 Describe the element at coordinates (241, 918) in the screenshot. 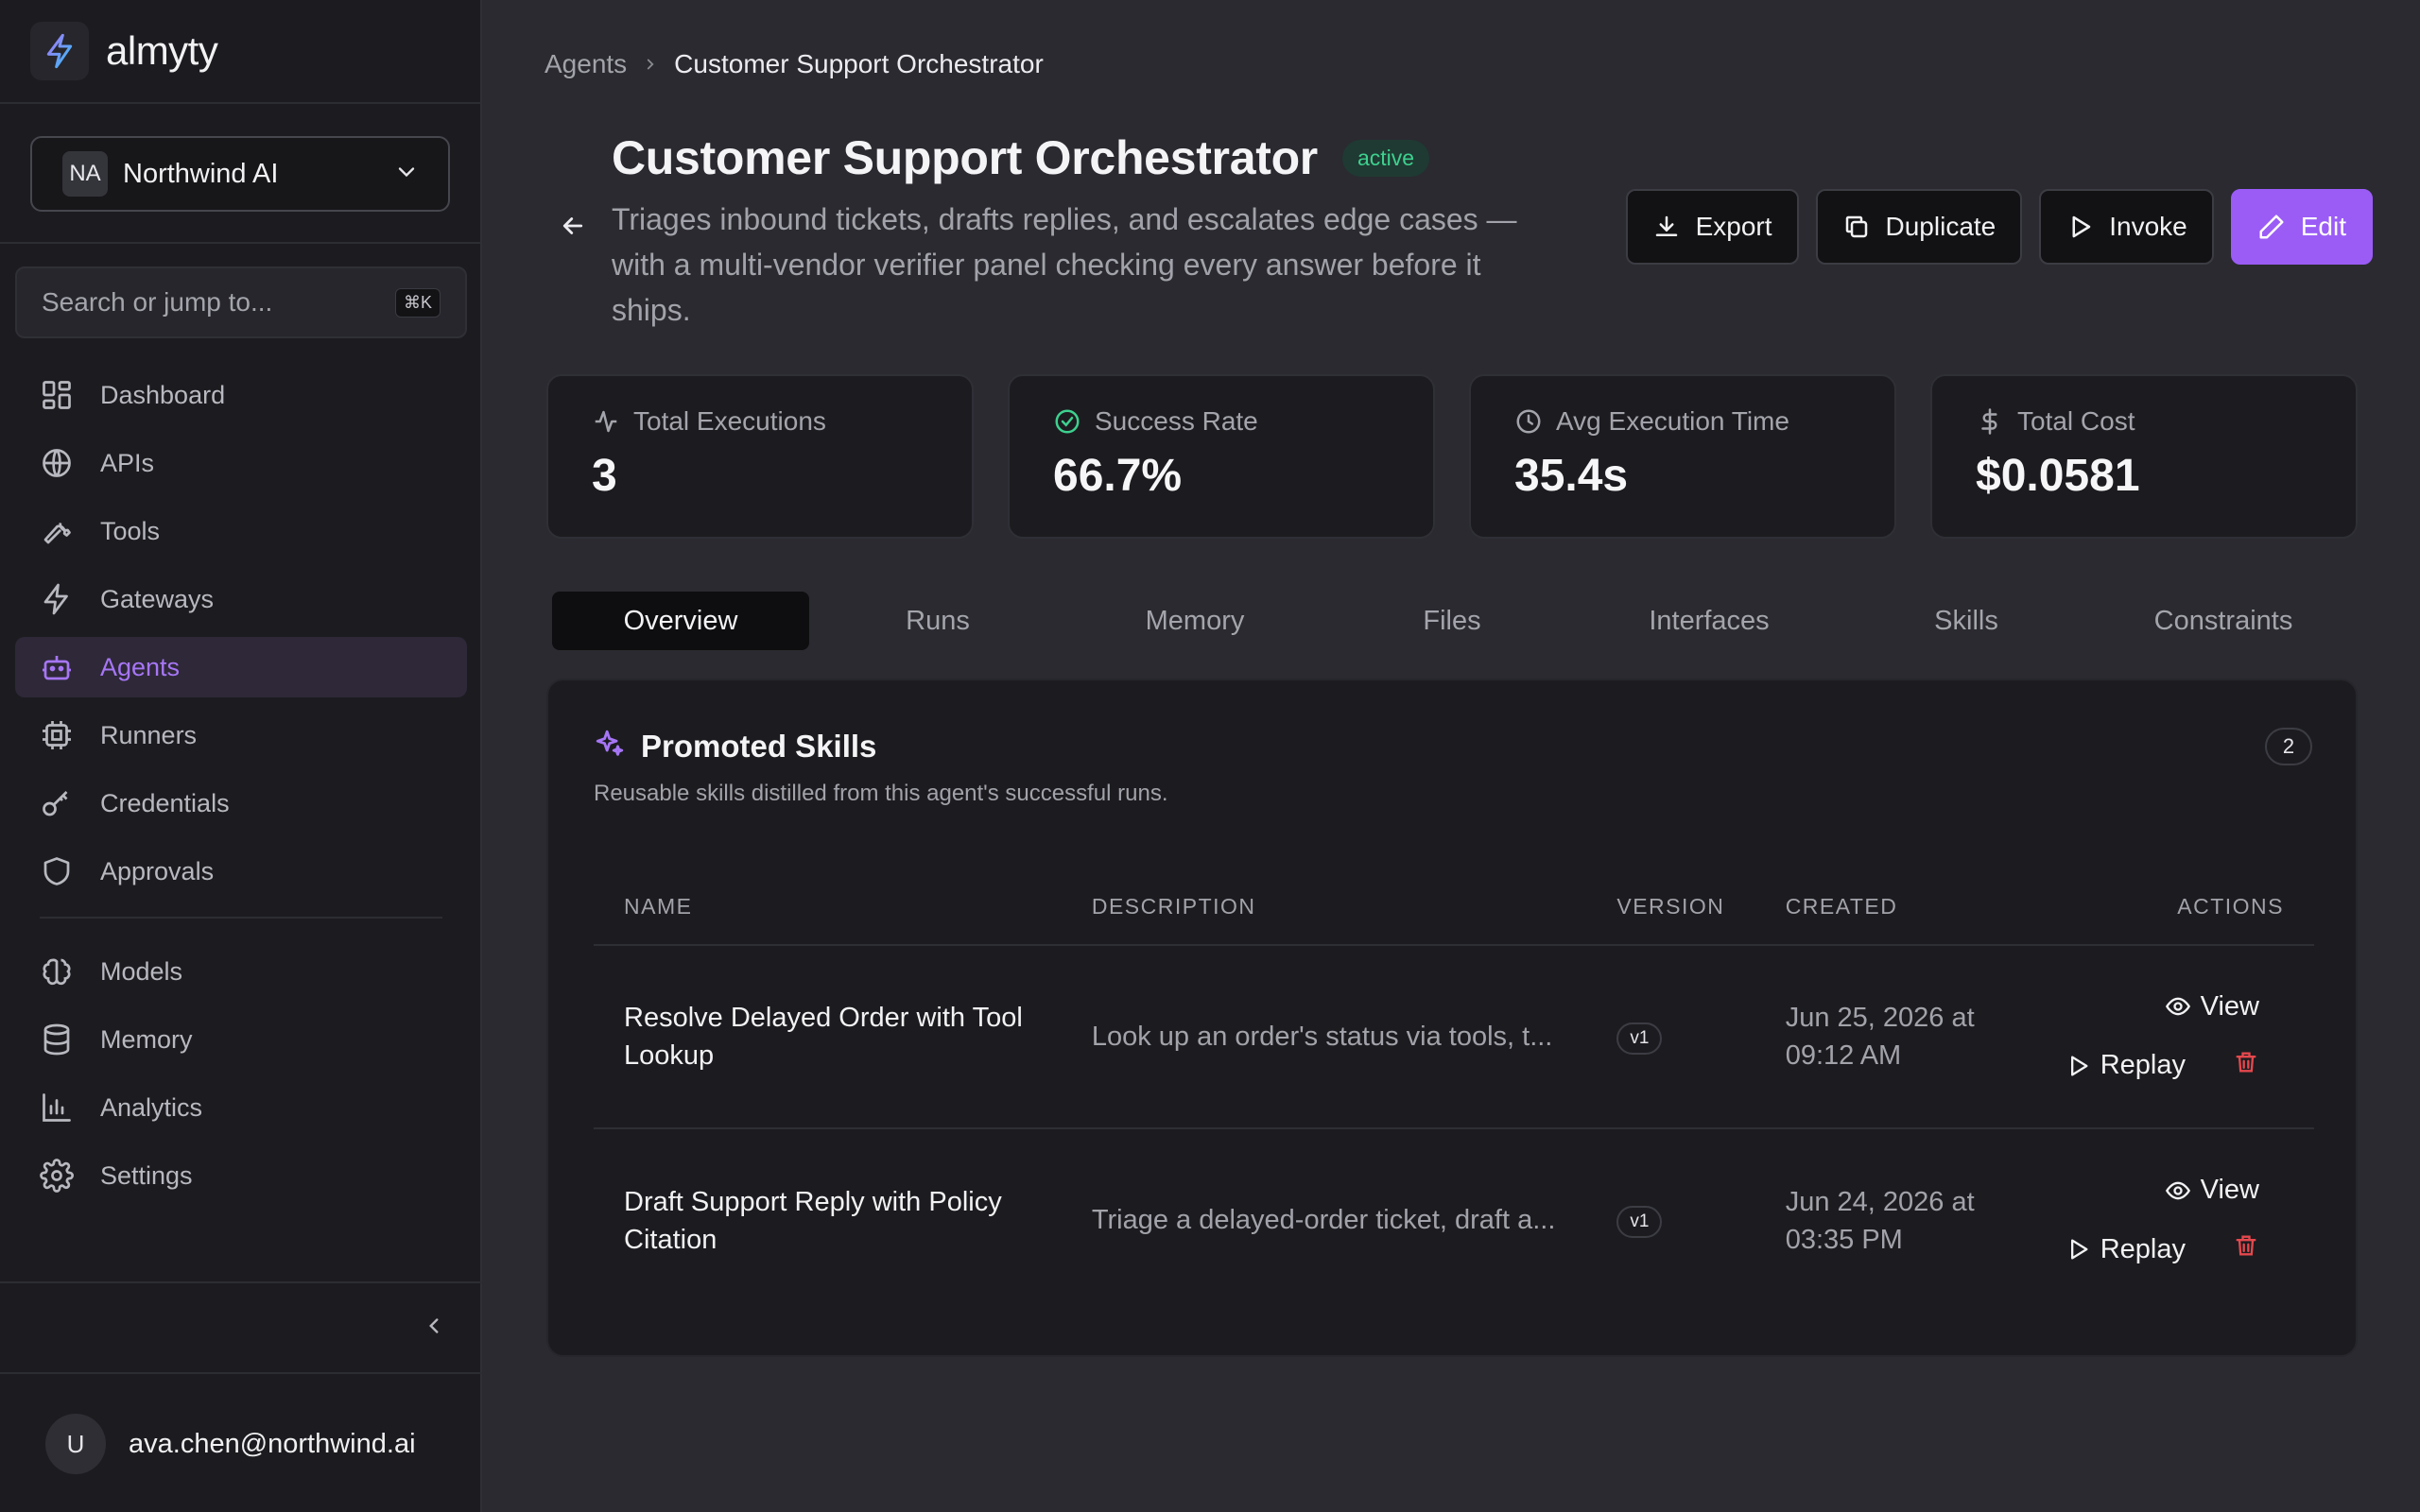

I see `nav-divider` at that location.